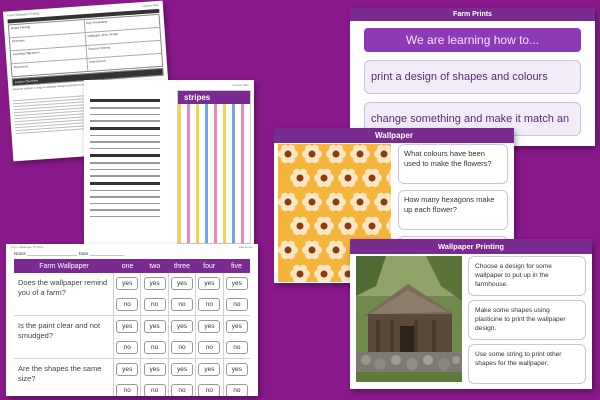 This screenshot has width=600, height=400. I want to click on table-meta-right: Classroom, so click(245, 247).